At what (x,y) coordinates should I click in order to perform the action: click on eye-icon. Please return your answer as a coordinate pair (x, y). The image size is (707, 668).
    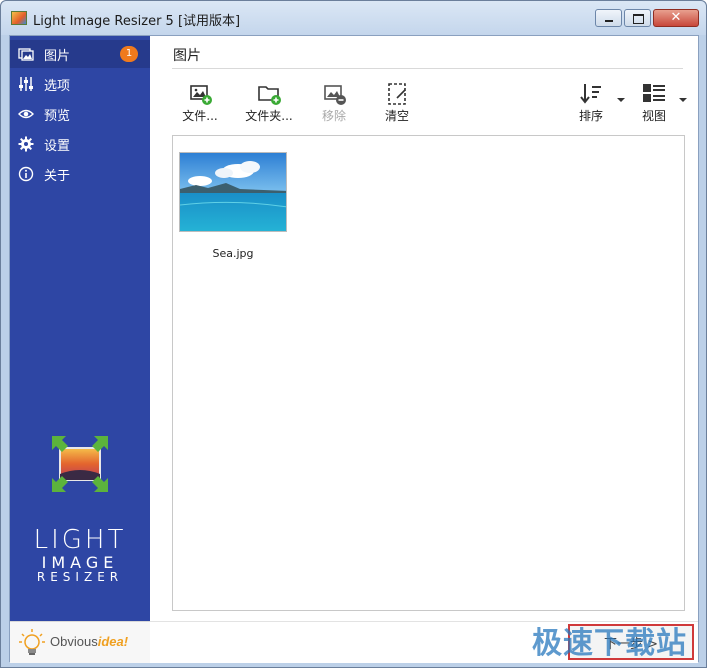
    Looking at the image, I should click on (26, 114).